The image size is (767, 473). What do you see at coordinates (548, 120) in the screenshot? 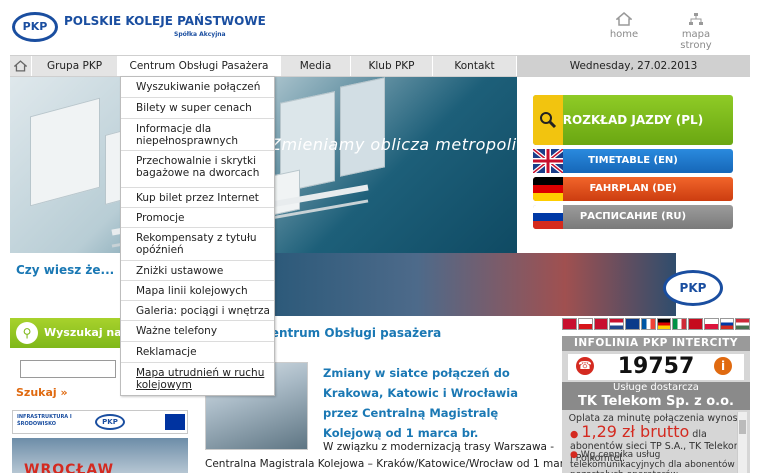
I see `magnifier-icon` at bounding box center [548, 120].